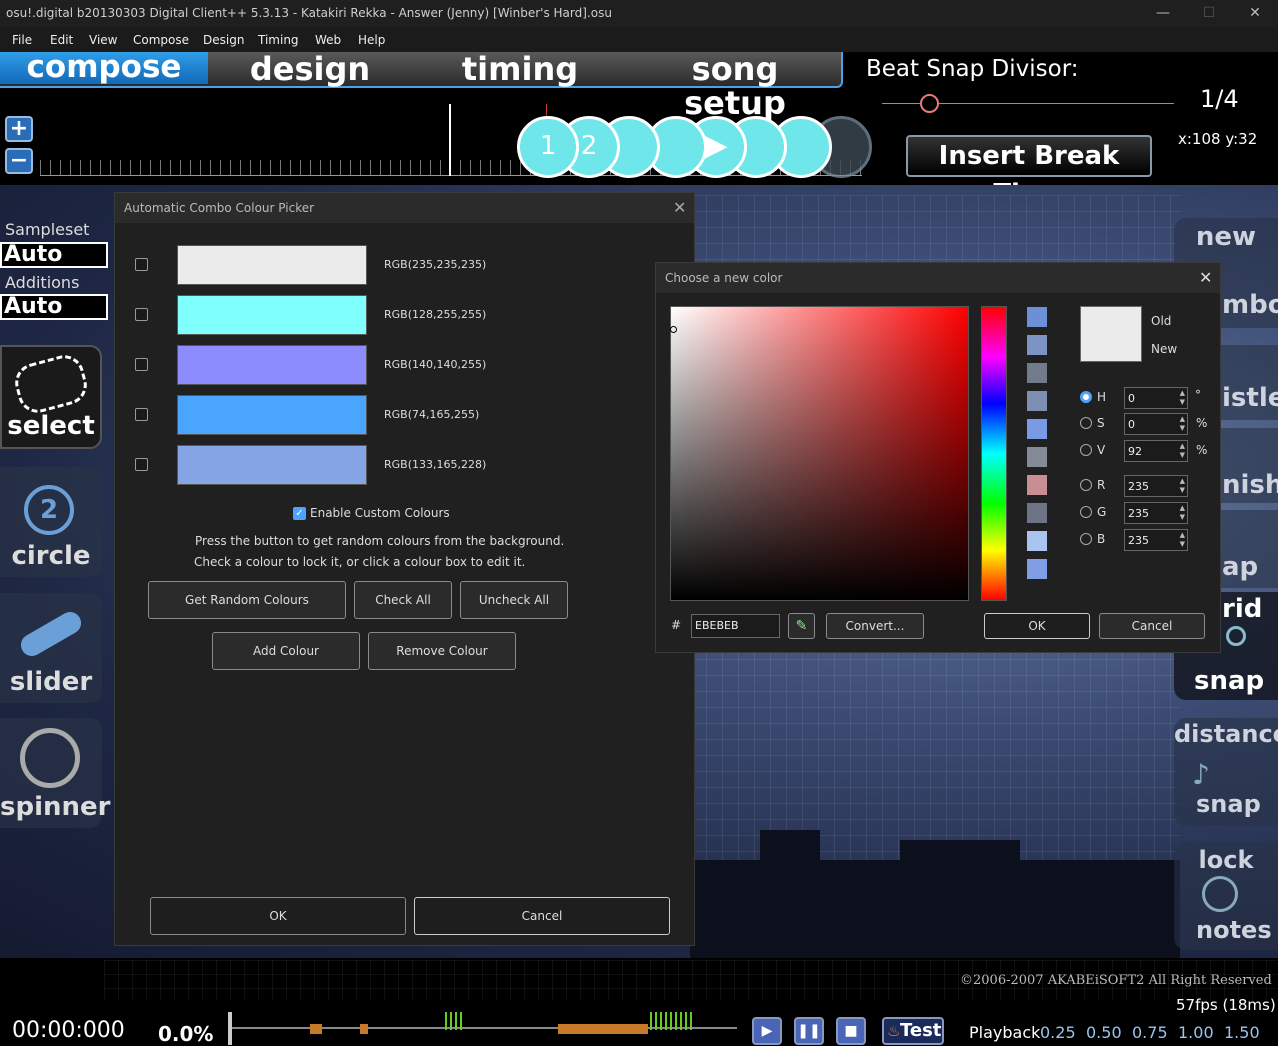  I want to click on combo-ok-button: OK, so click(278, 916).